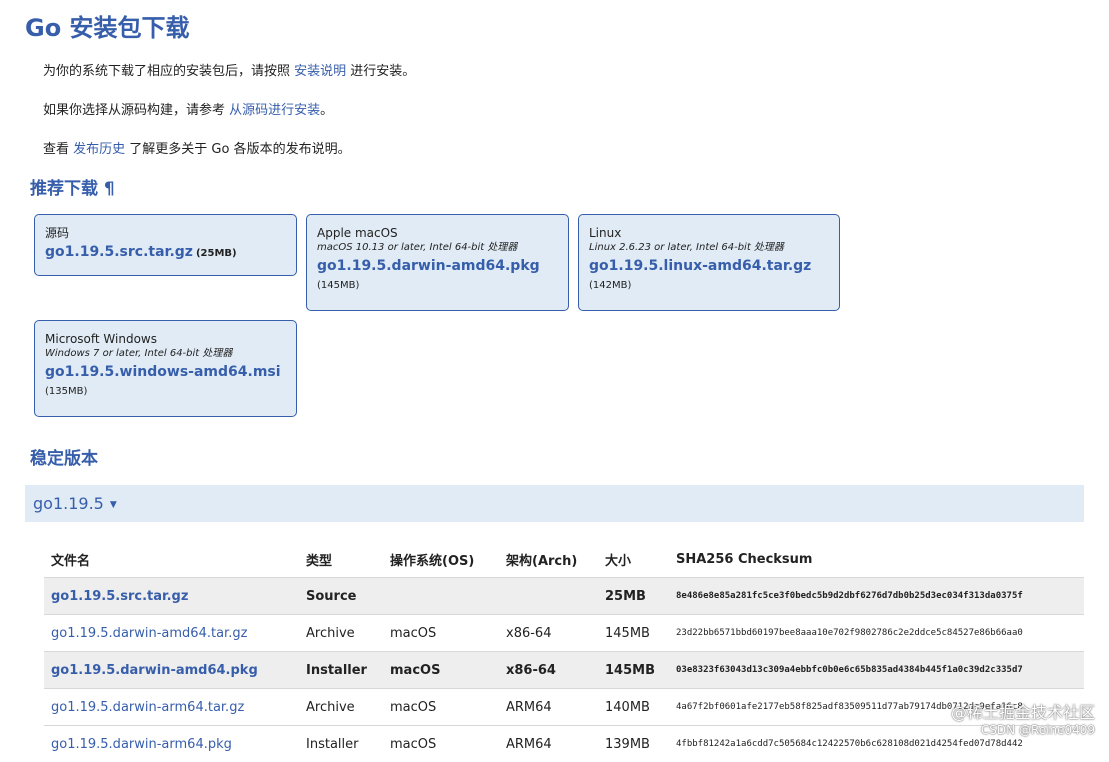  Describe the element at coordinates (548, 559) in the screenshot. I see `header-arch: 架构(Arch)` at that location.